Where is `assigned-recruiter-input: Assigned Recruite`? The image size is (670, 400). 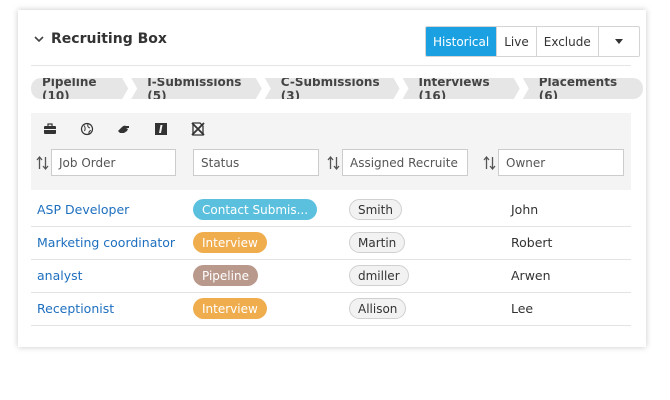 assigned-recruiter-input: Assigned Recruite is located at coordinates (405, 162).